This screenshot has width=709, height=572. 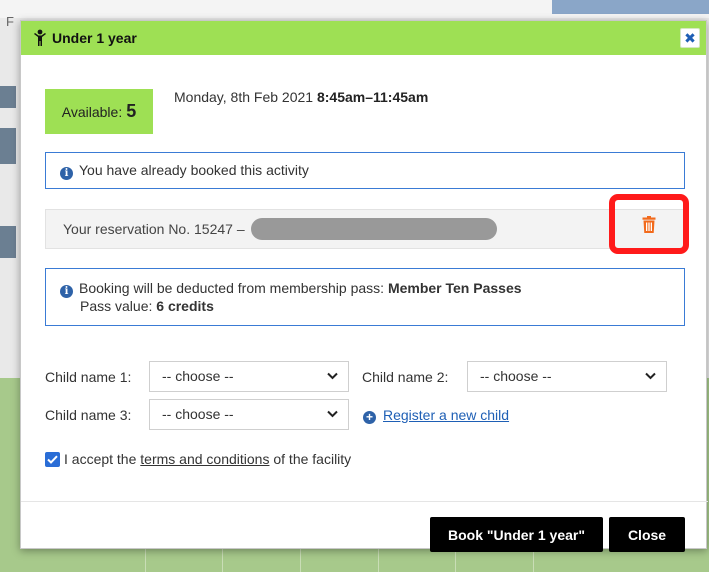 What do you see at coordinates (194, 170) in the screenshot?
I see `already-booked-text: You have already booked this activity` at bounding box center [194, 170].